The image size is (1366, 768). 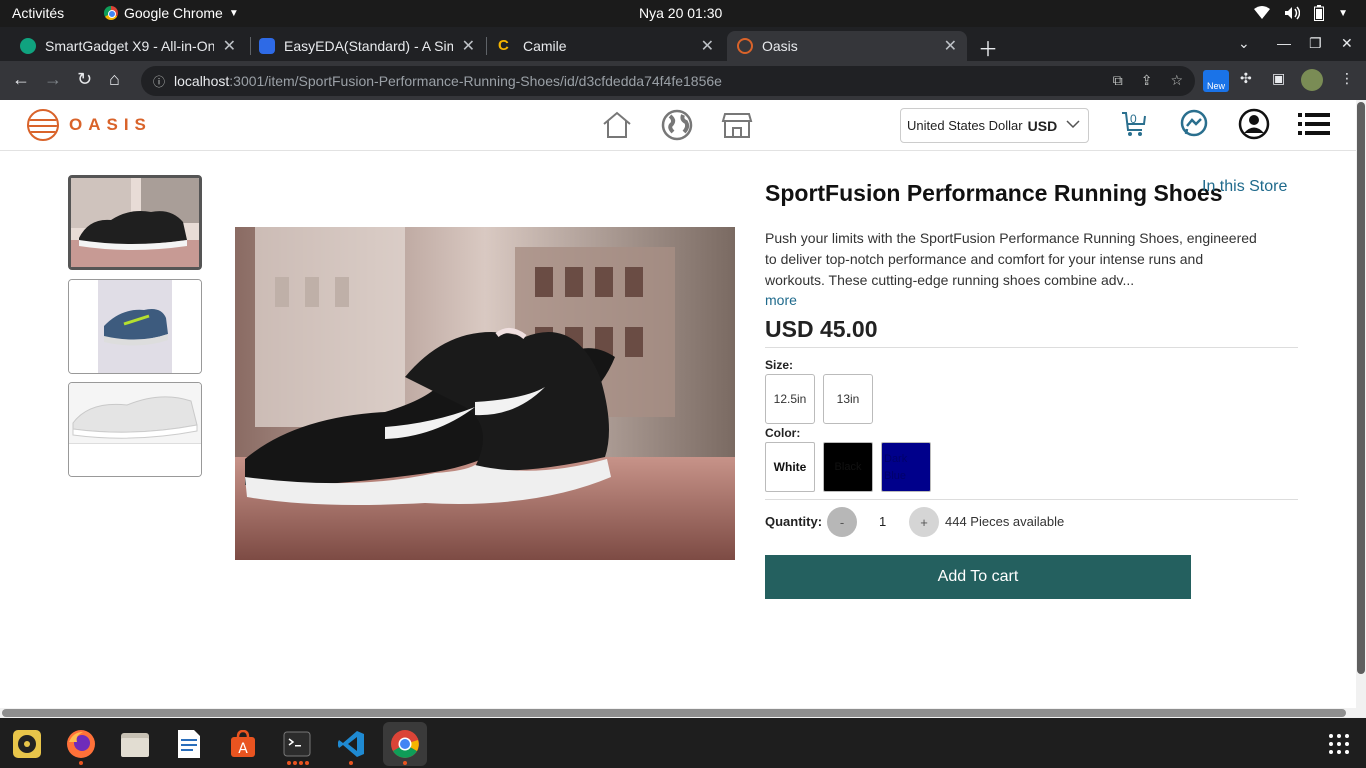 What do you see at coordinates (84, 79) in the screenshot?
I see `reload-button: ↻` at bounding box center [84, 79].